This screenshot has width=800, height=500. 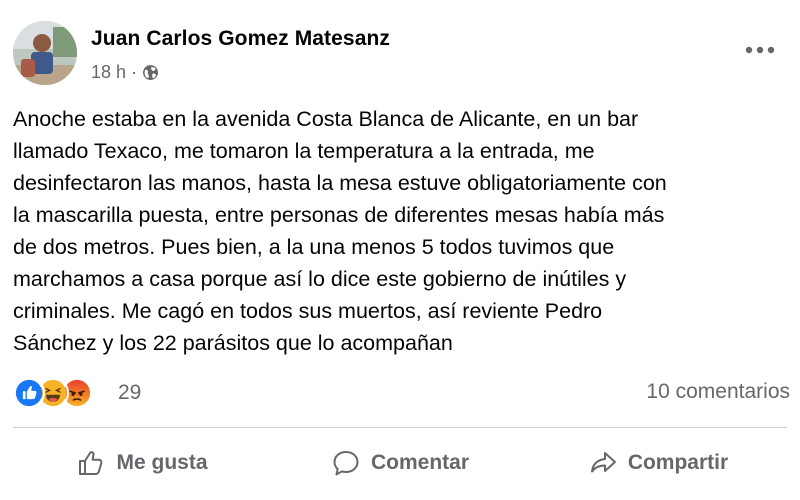 What do you see at coordinates (760, 50) in the screenshot?
I see `more-options-icon` at bounding box center [760, 50].